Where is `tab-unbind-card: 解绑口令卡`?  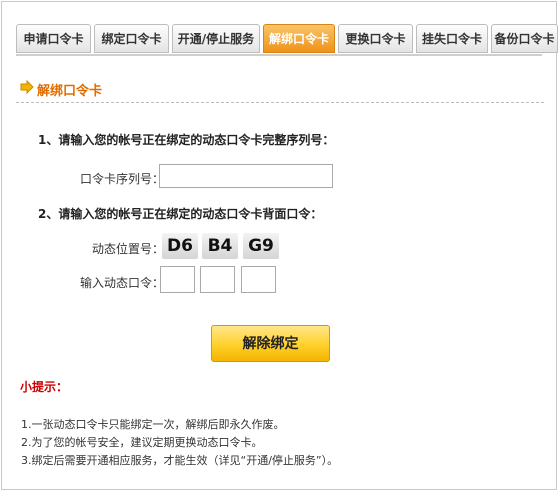
tab-unbind-card: 解绑口令卡 is located at coordinates (299, 38).